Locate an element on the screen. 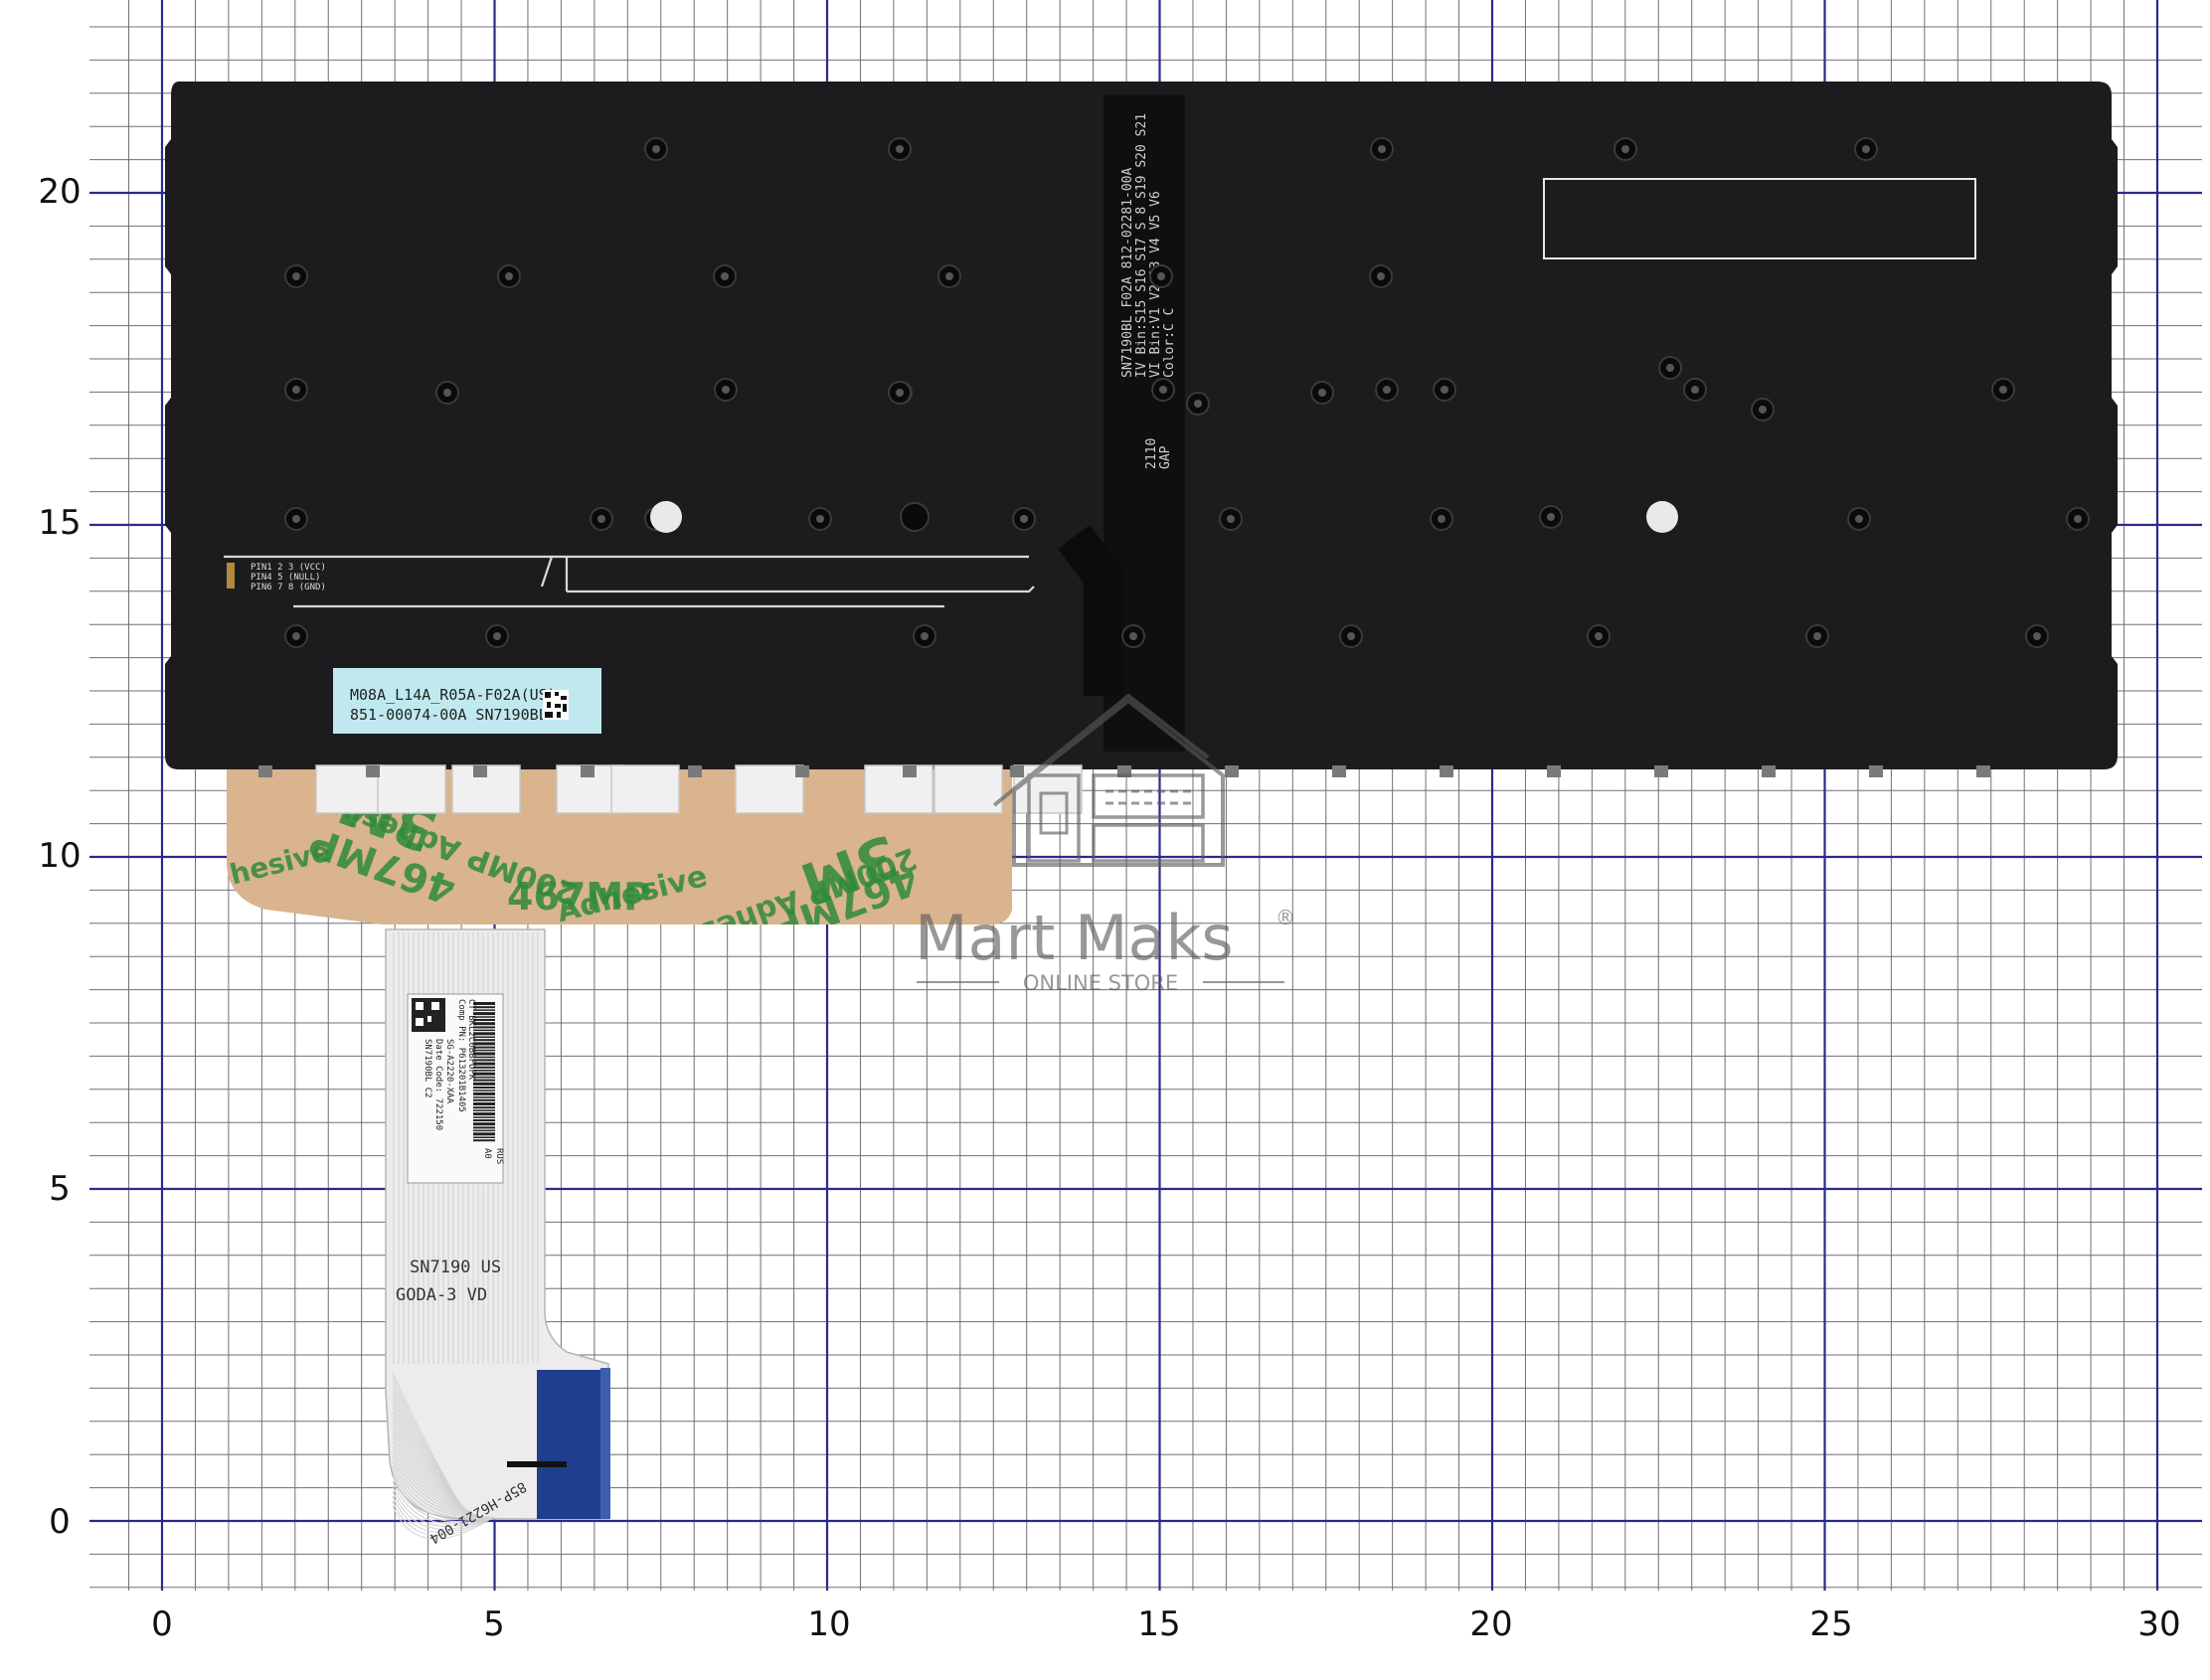 The image size is (2210, 1680). y-tick-label: 10 is located at coordinates (59, 856).